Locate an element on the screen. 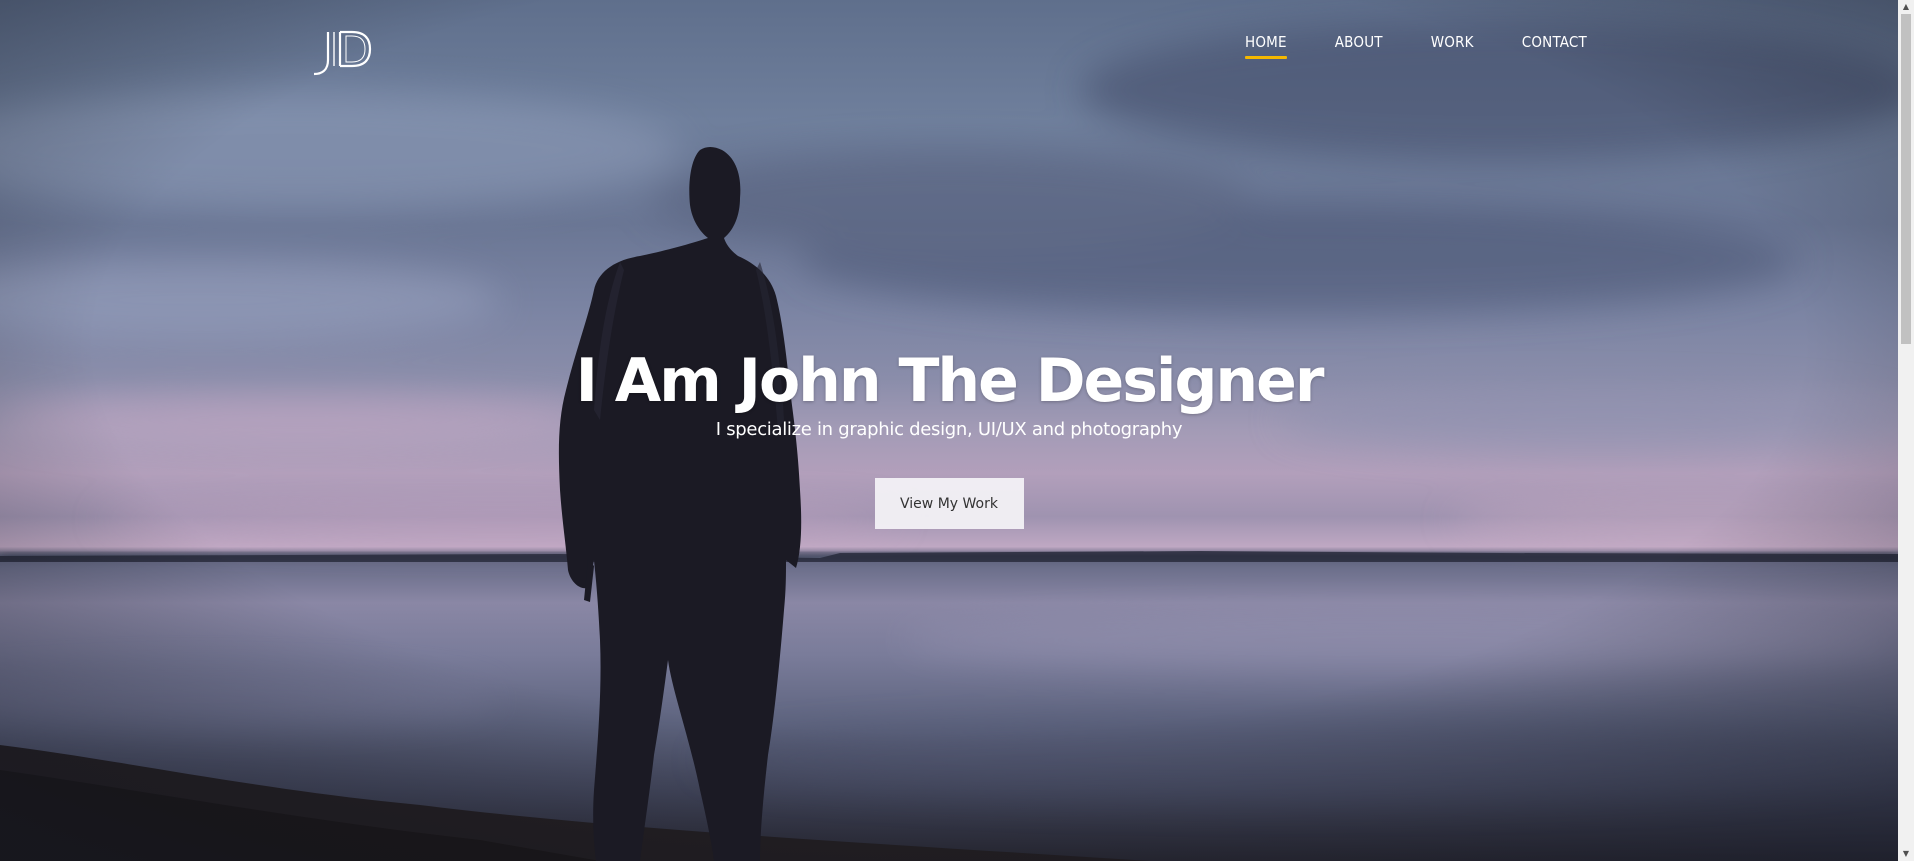  main-nav: HOME ABOUT WORK CONTACT is located at coordinates (1416, 46).